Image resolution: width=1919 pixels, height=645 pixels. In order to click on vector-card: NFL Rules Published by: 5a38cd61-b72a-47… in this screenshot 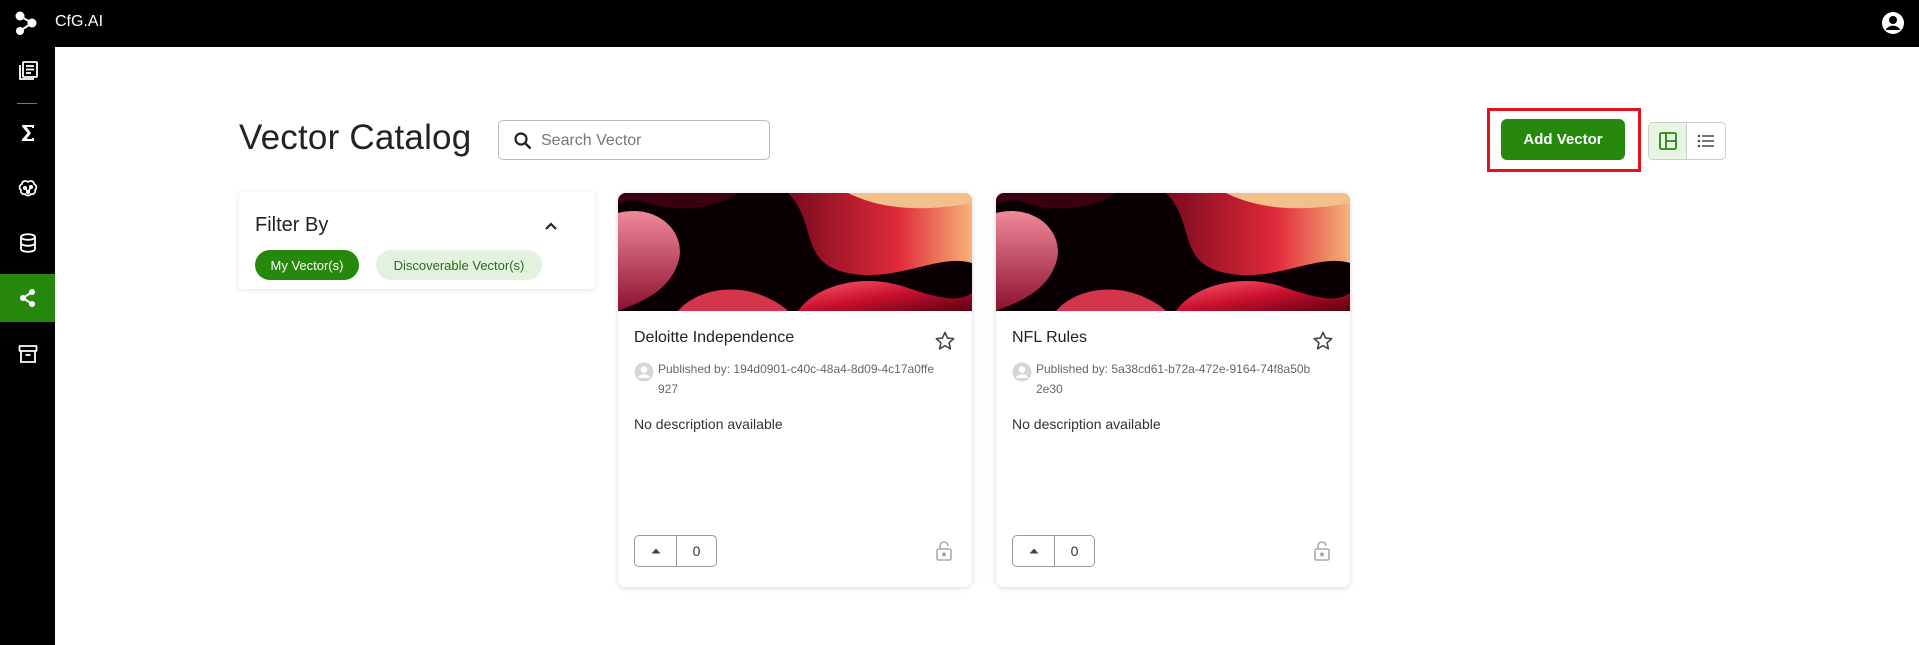, I will do `click(1173, 390)`.